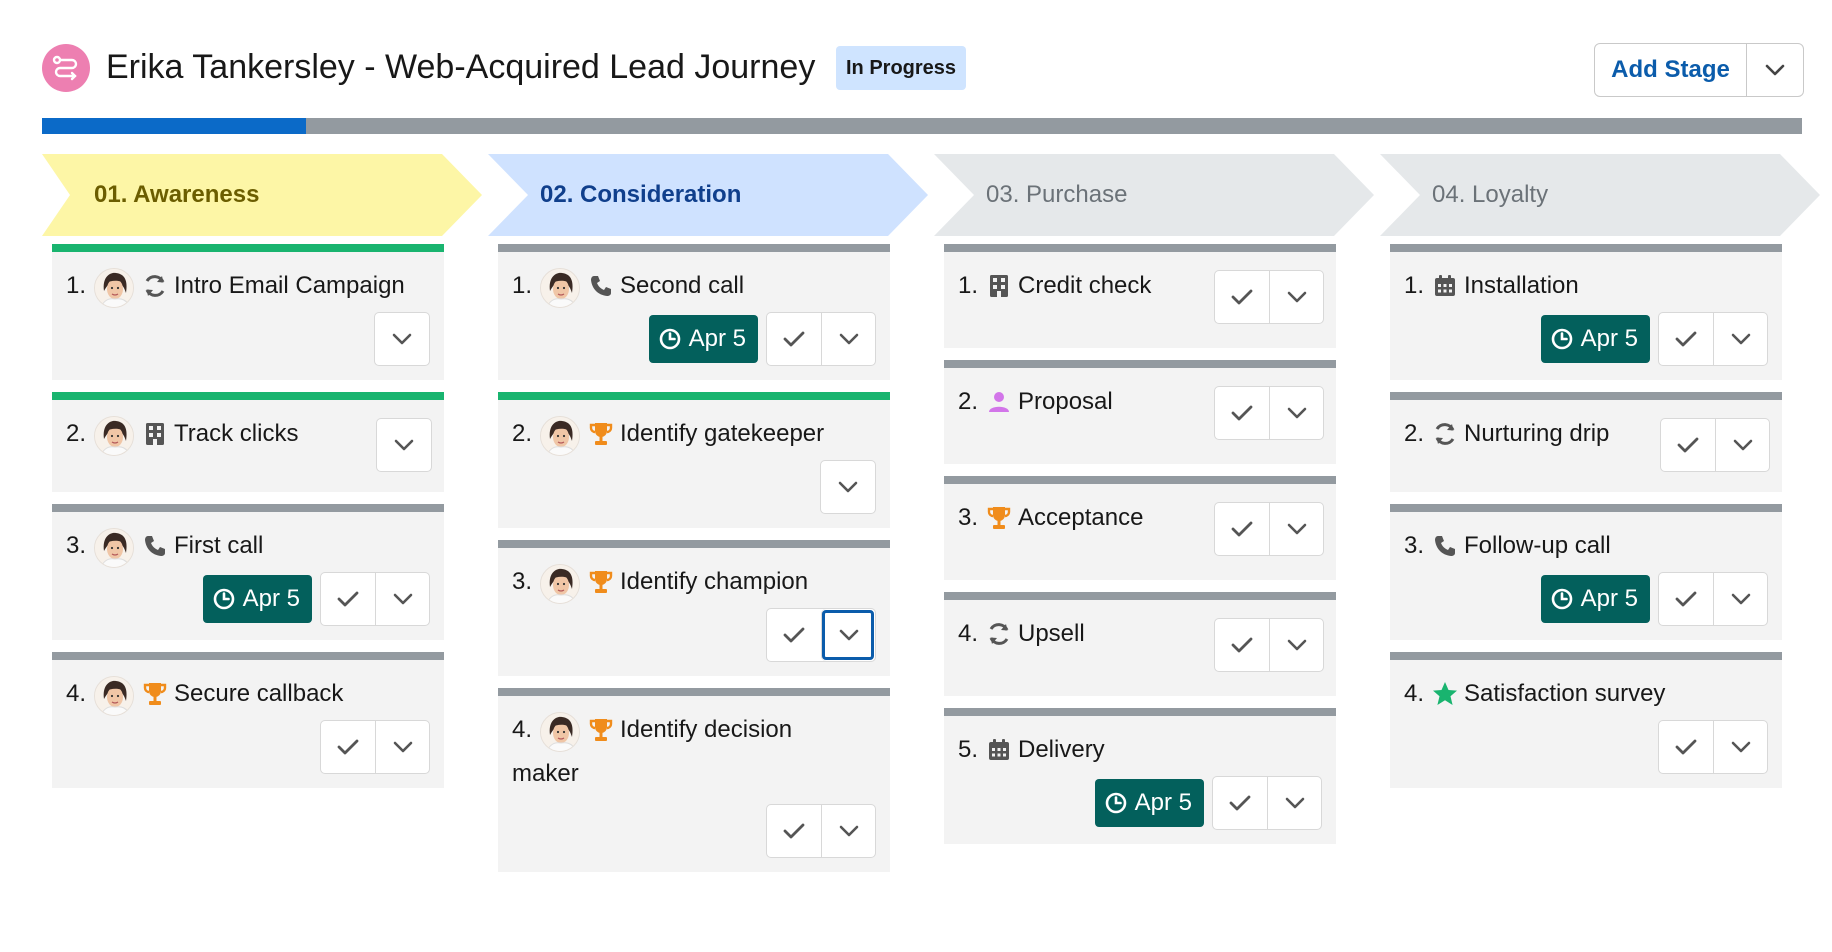 The height and width of the screenshot is (952, 1832). What do you see at coordinates (248, 572) in the screenshot?
I see `task-card: 3. First call Apr 5` at bounding box center [248, 572].